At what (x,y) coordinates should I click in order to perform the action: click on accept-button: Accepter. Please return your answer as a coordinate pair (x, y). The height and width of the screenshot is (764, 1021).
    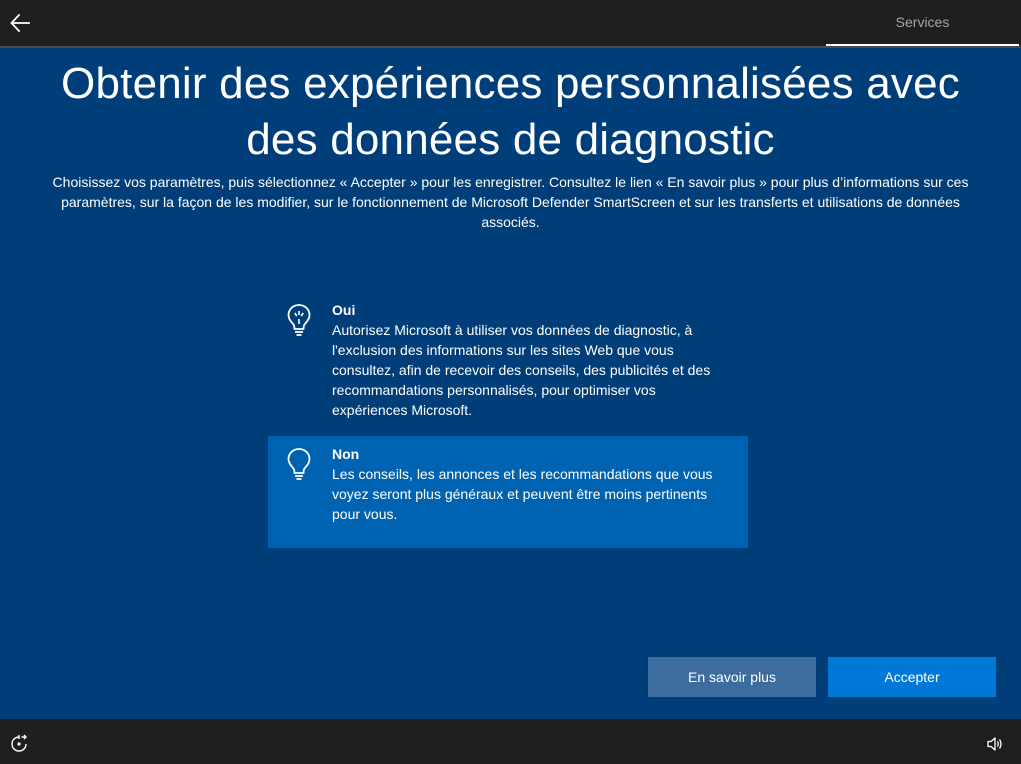
    Looking at the image, I should click on (912, 677).